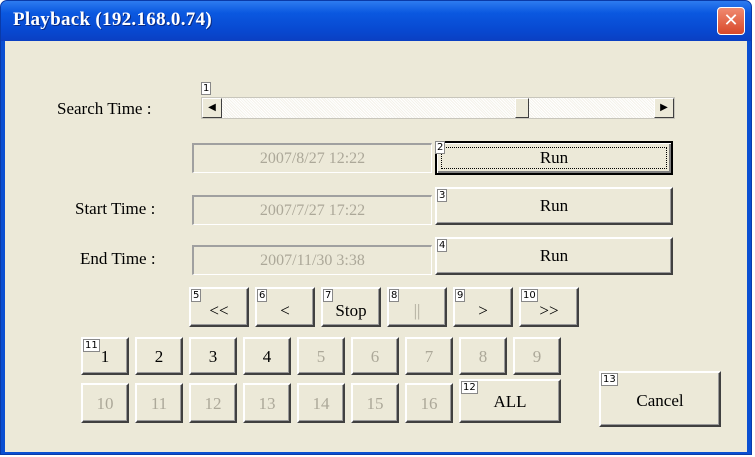 This screenshot has width=755, height=457. I want to click on marker-9: 9, so click(460, 295).